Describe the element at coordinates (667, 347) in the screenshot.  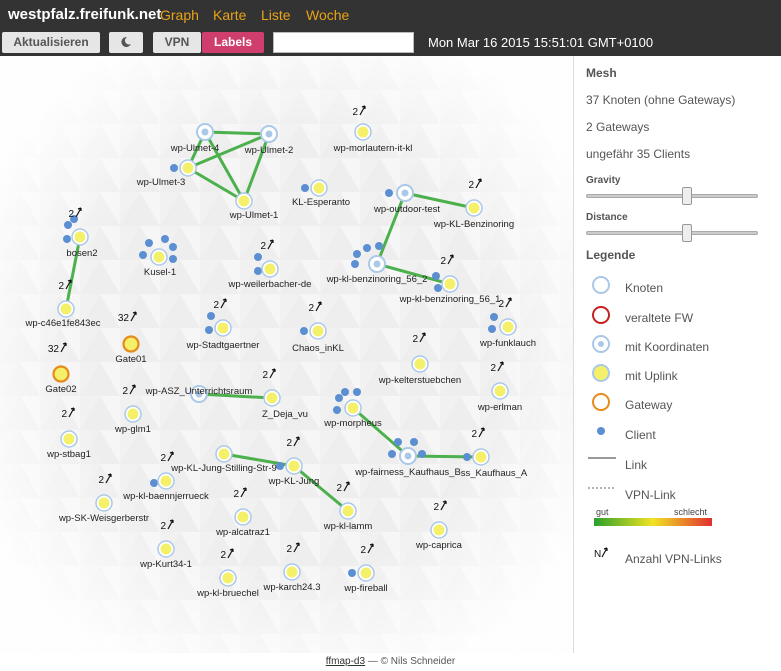
I see `legend-mit-koordinaten: mit Koordinaten` at that location.